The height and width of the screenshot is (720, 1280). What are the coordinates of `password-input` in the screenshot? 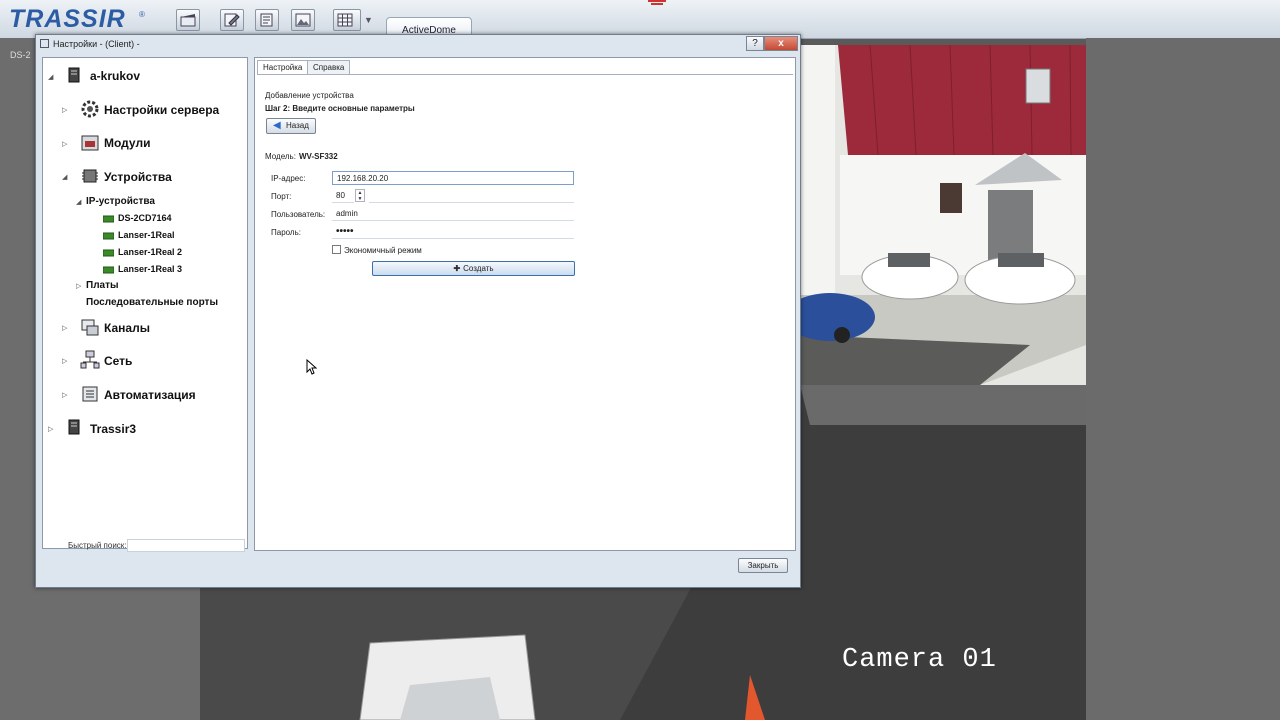 It's located at (453, 232).